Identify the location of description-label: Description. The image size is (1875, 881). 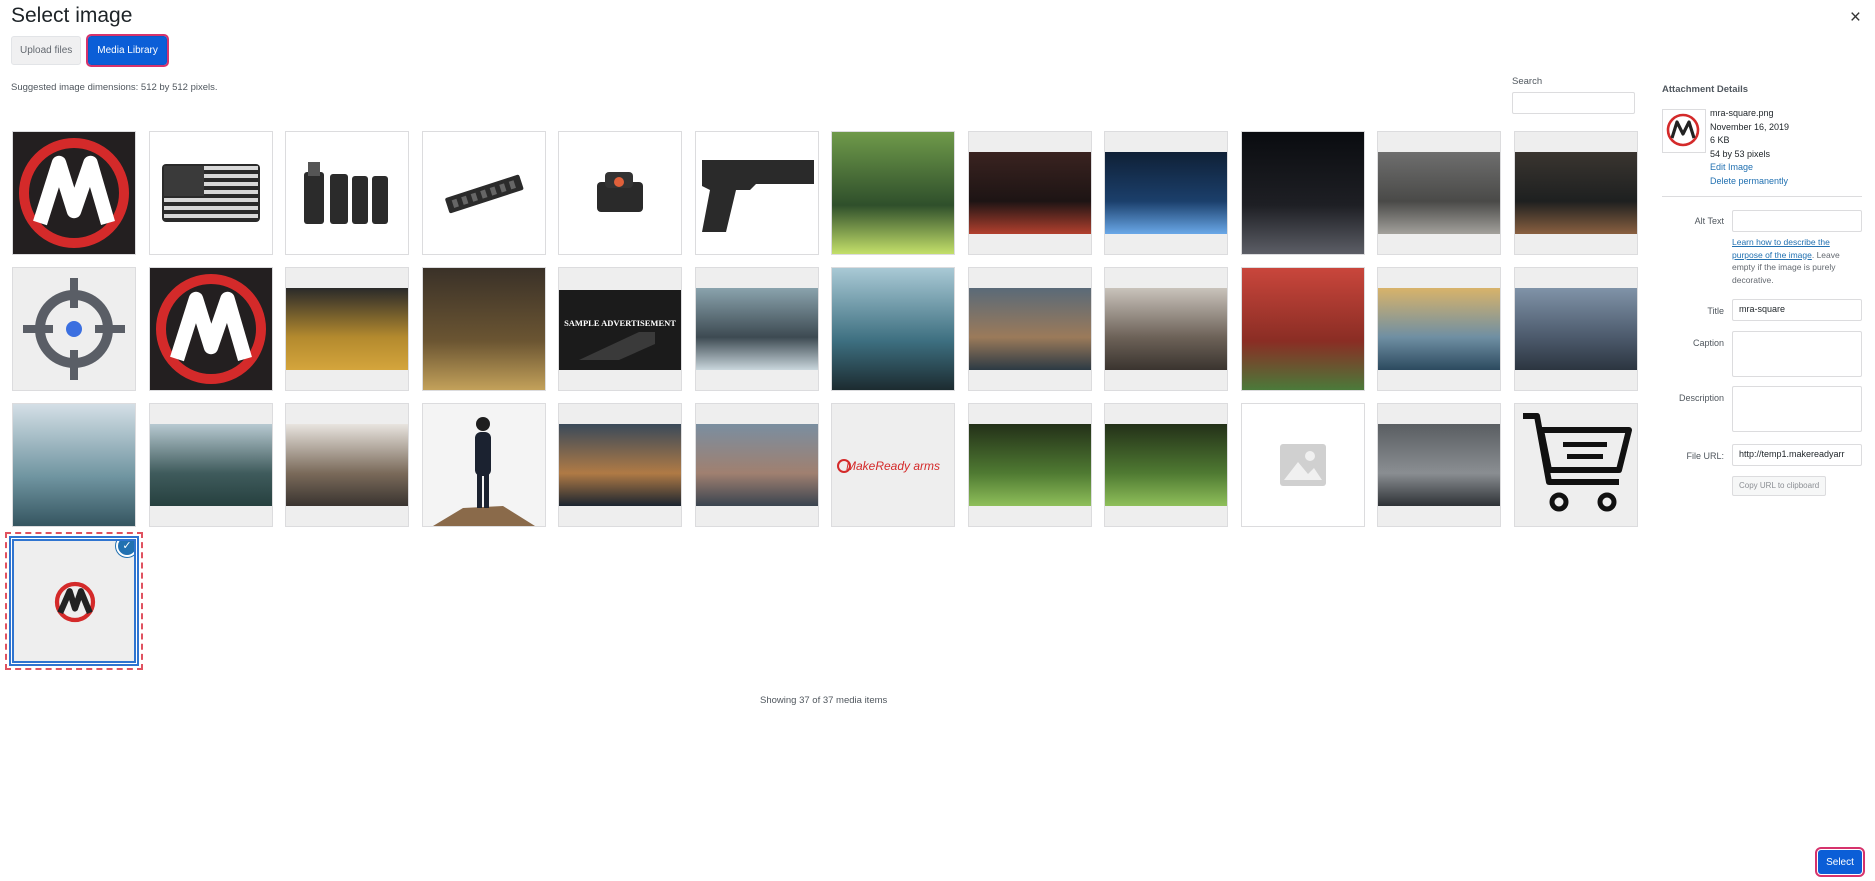
(1701, 398).